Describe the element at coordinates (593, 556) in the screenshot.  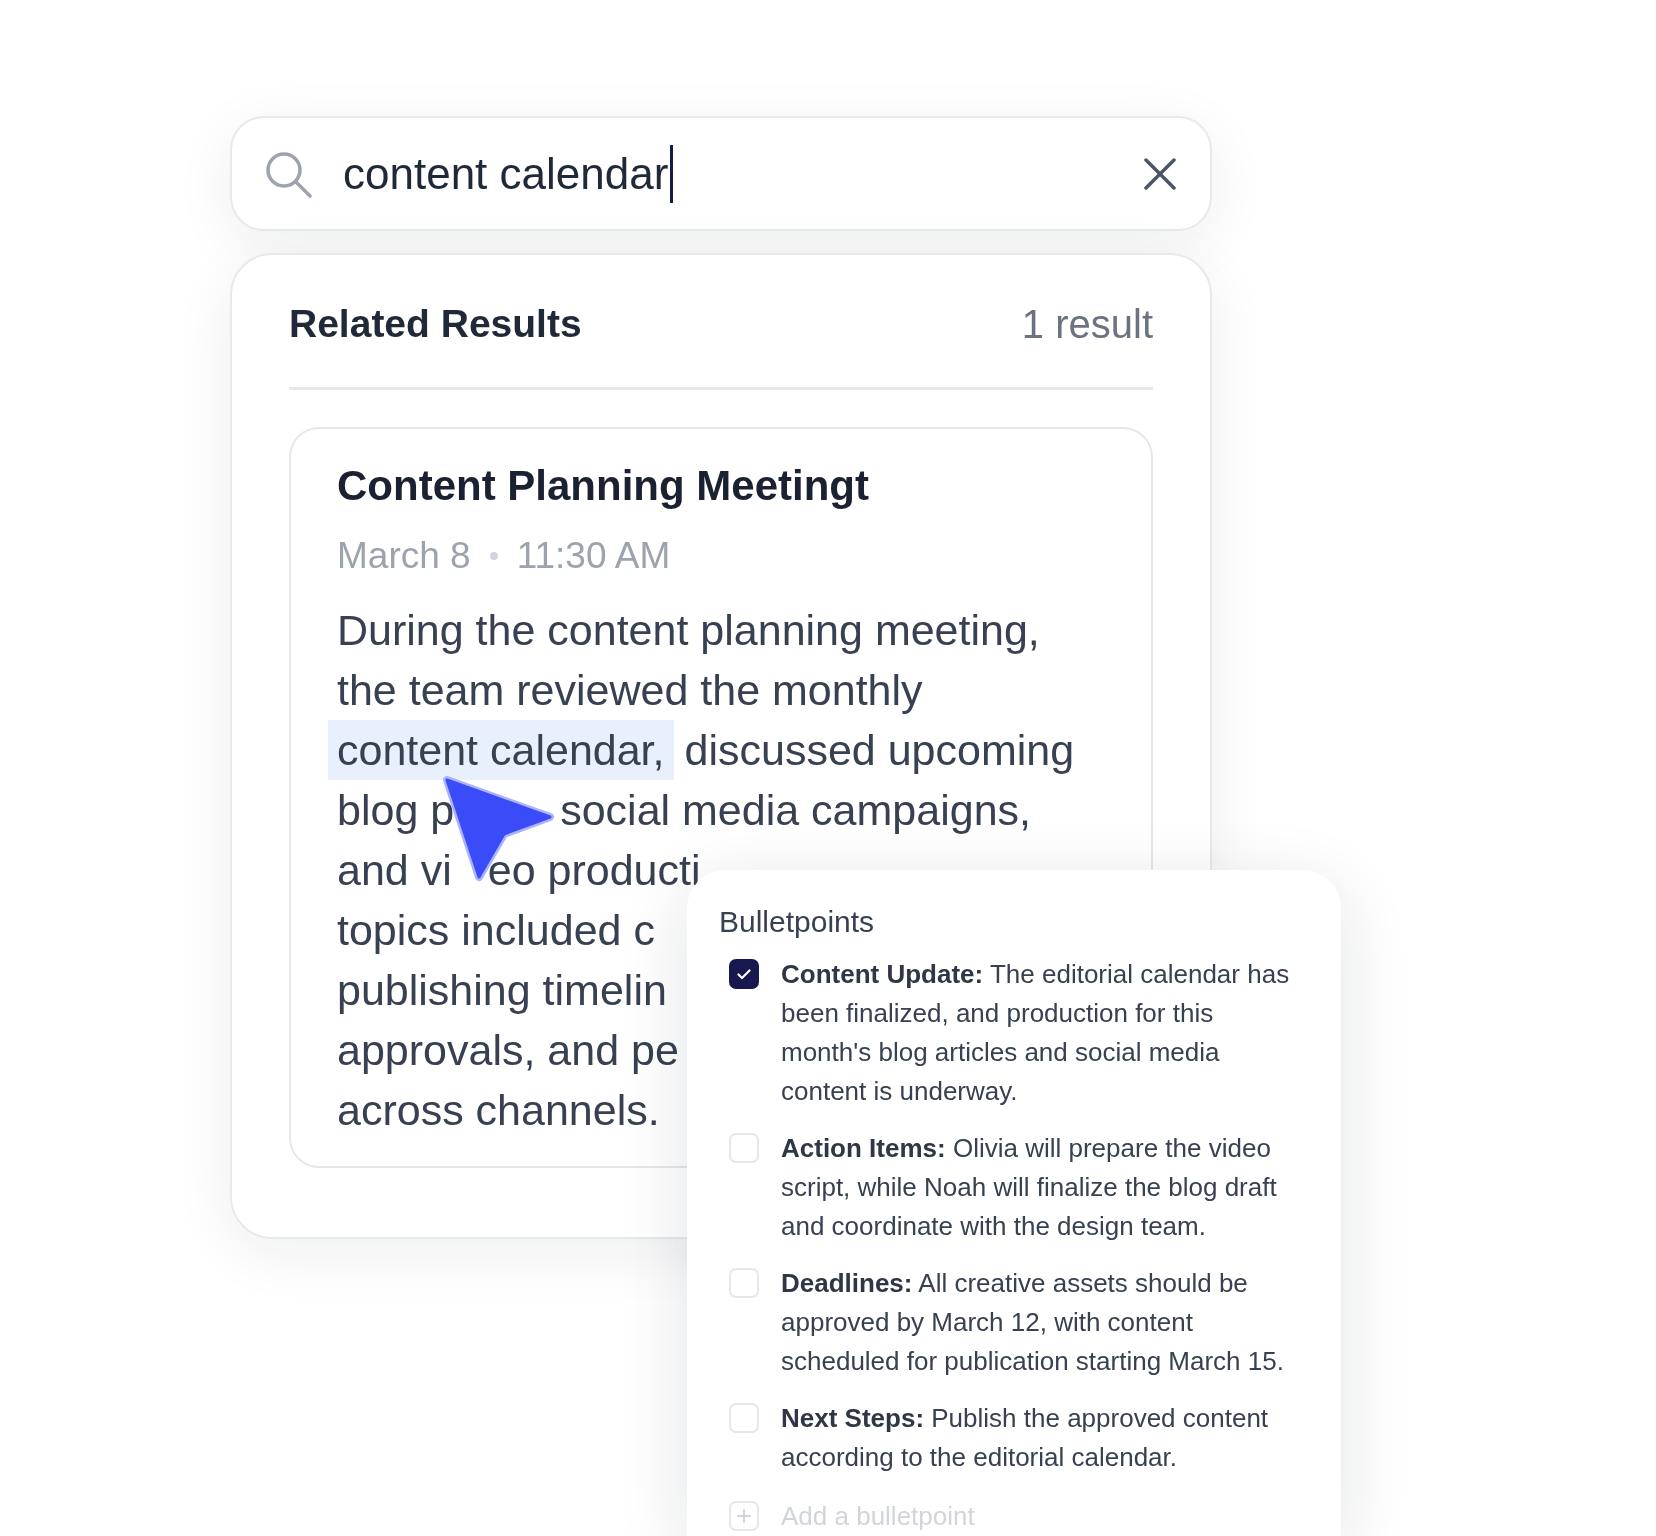
I see `result-time: 11:30 AM` at that location.